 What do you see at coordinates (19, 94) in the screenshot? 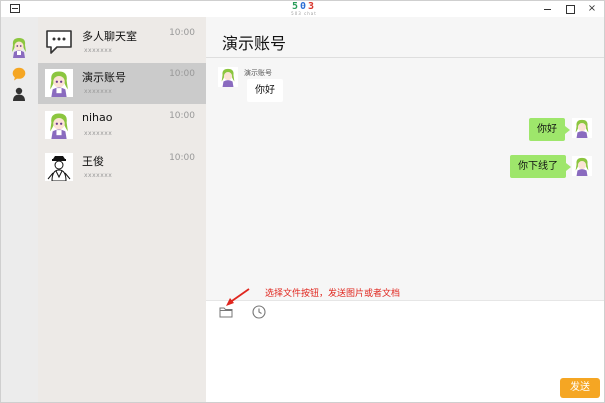
I see `person-icon` at bounding box center [19, 94].